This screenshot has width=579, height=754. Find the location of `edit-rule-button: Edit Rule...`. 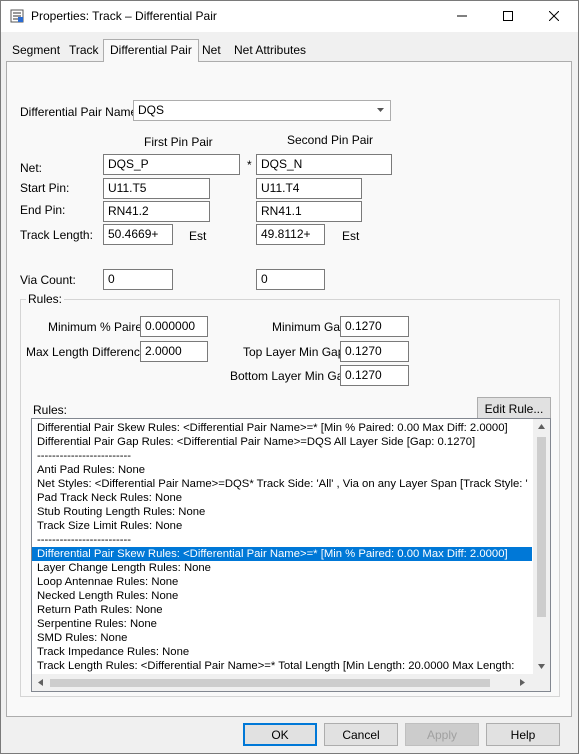

edit-rule-button: Edit Rule... is located at coordinates (514, 408).